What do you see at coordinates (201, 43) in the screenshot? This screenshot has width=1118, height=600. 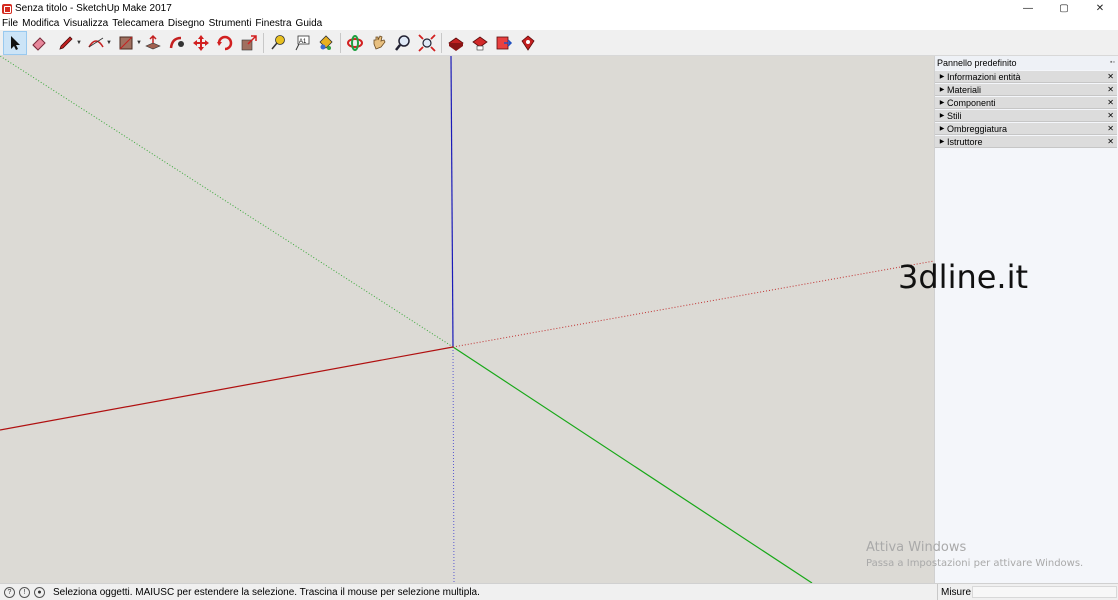 I see `move-tool-button` at bounding box center [201, 43].